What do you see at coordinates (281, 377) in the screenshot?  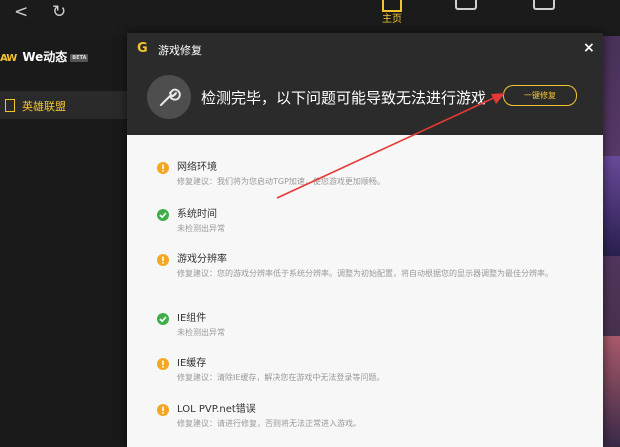 I see `item-desc: 修复建议：清除IE缓存，解决您在游戏中无法登录等问题。` at bounding box center [281, 377].